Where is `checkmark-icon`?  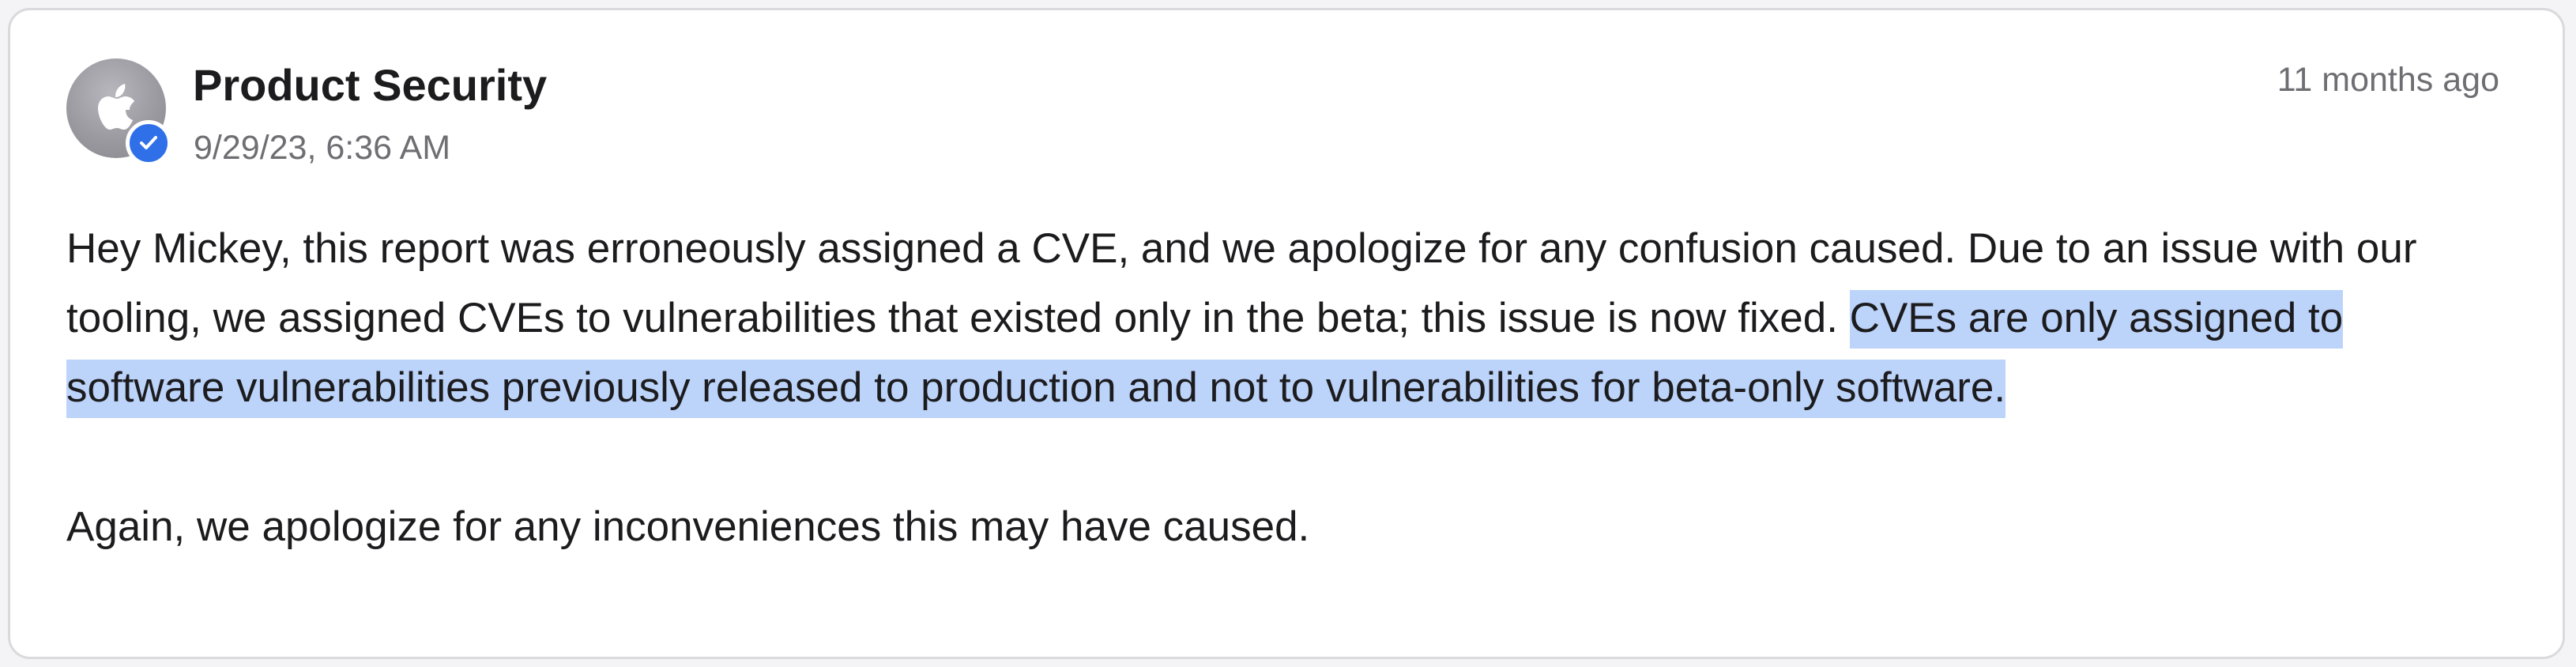
checkmark-icon is located at coordinates (148, 142).